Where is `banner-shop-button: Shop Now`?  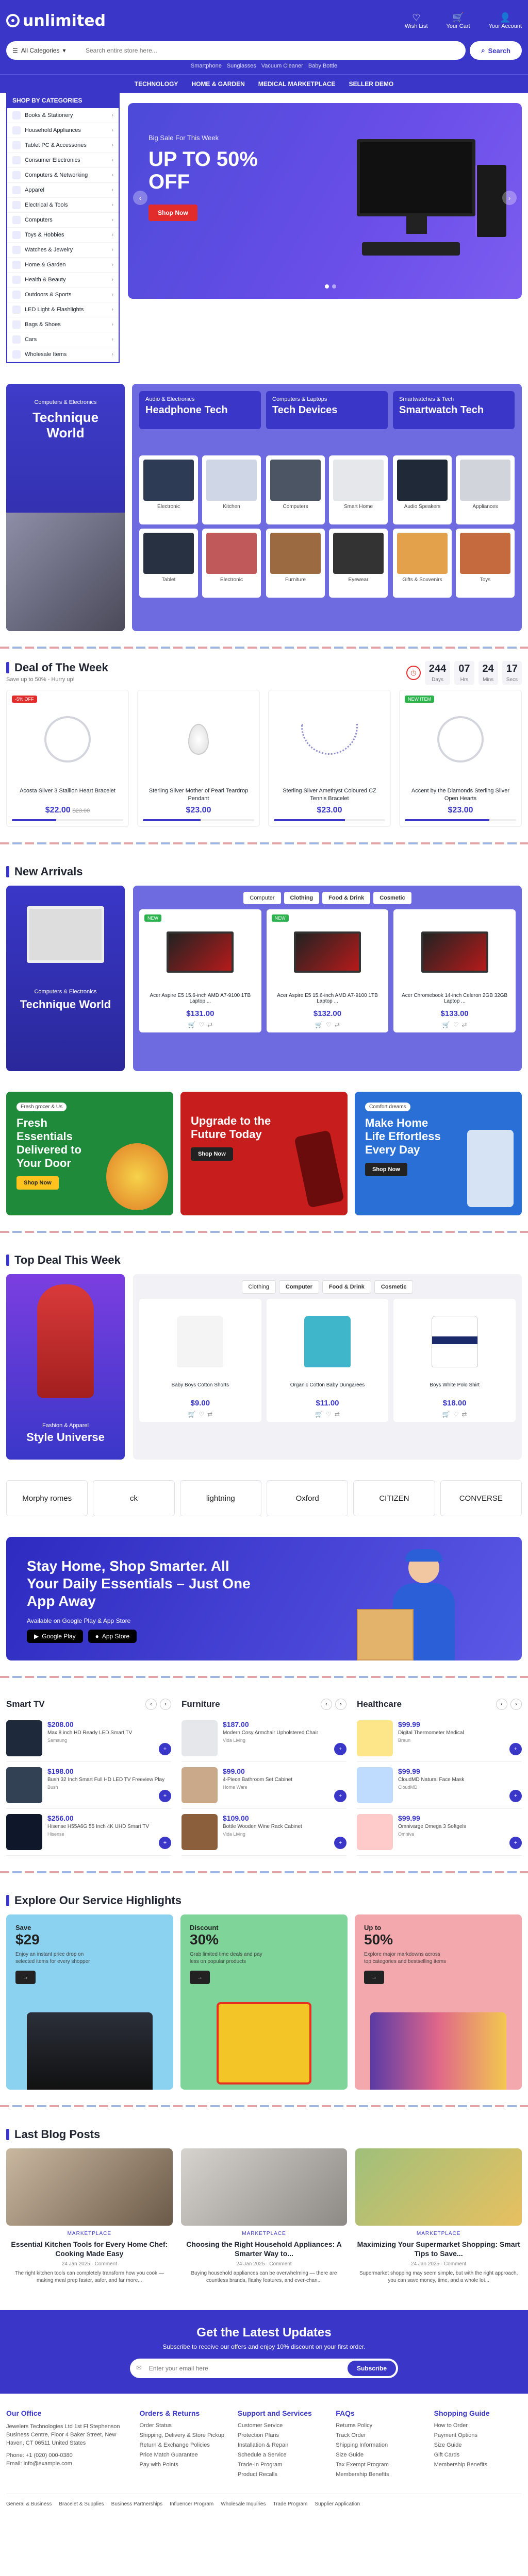 banner-shop-button: Shop Now is located at coordinates (37, 1183).